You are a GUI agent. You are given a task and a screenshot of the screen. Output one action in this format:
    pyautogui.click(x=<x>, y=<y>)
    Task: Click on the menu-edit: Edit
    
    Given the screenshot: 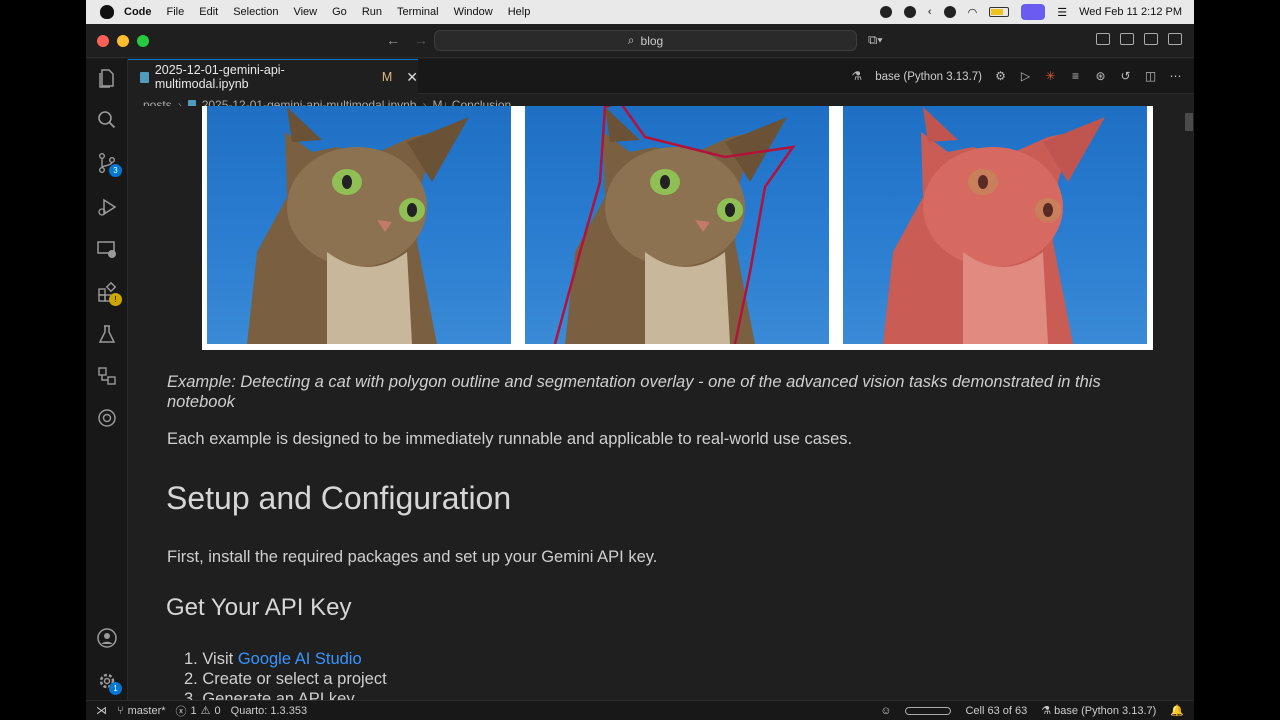 What is the action you would take?
    pyautogui.click(x=208, y=12)
    